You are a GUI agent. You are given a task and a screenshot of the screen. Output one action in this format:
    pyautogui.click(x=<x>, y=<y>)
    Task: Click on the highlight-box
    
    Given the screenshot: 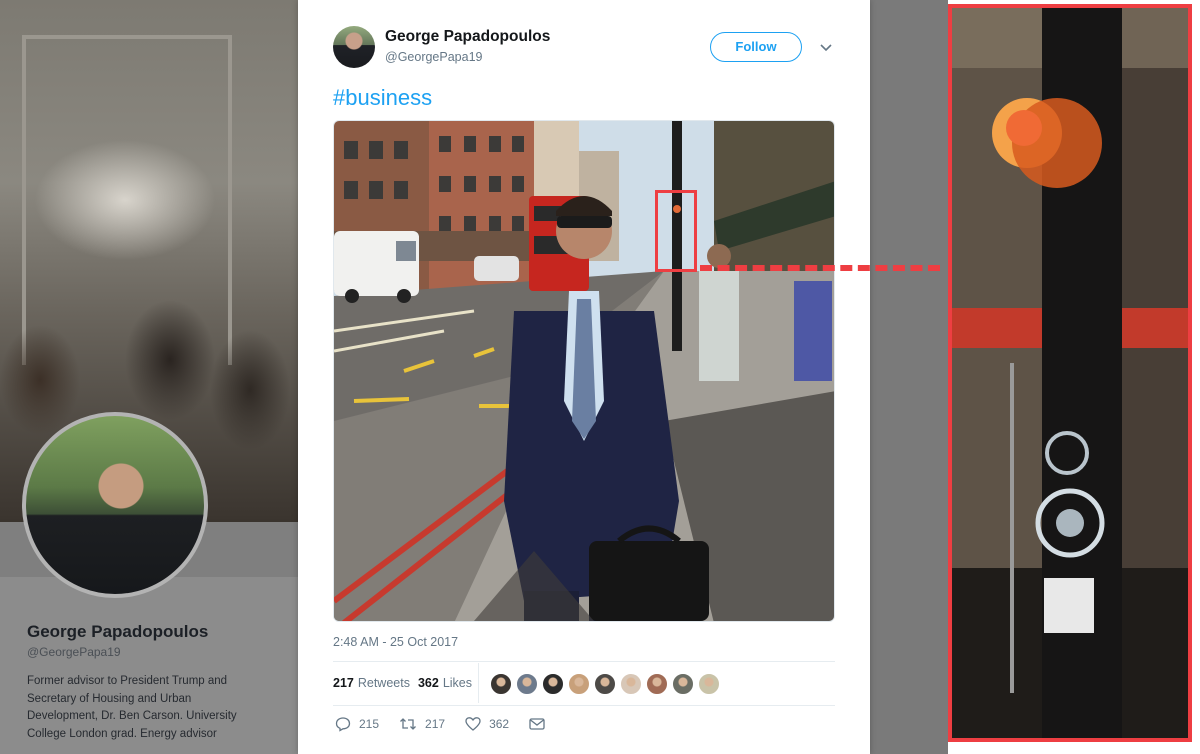 What is the action you would take?
    pyautogui.click(x=676, y=231)
    